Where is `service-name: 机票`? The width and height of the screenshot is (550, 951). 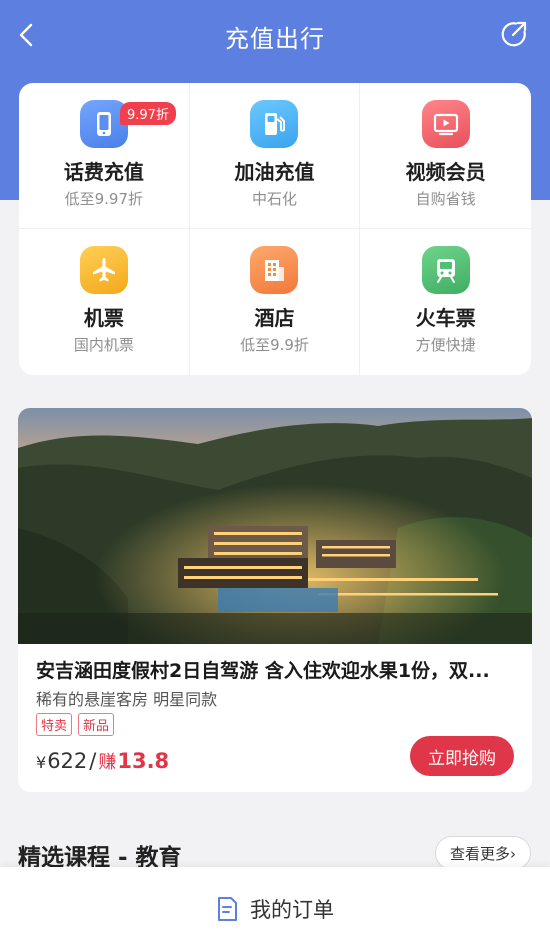 service-name: 机票 is located at coordinates (103, 318).